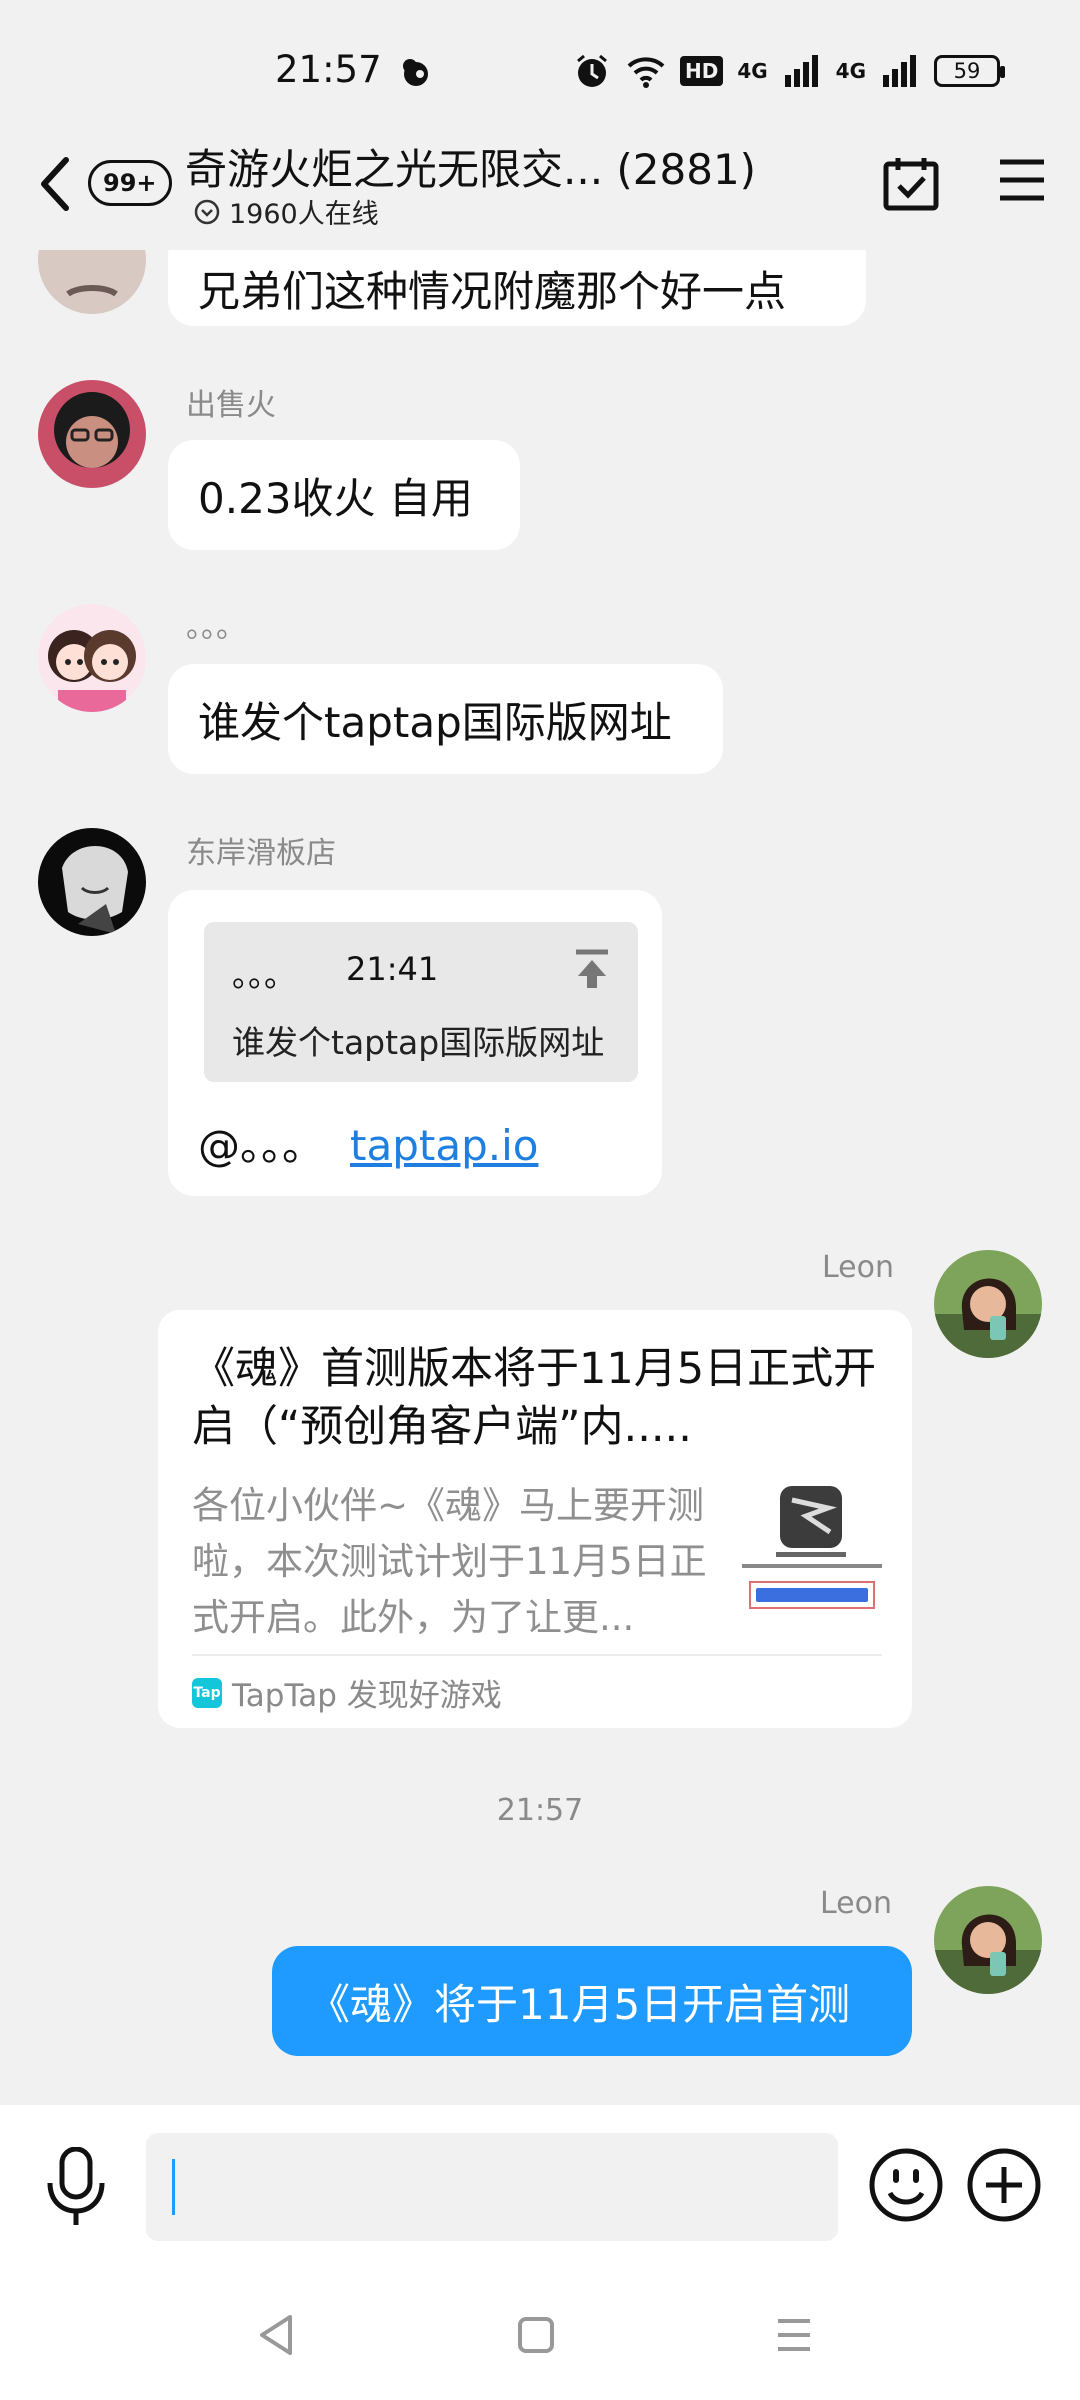  What do you see at coordinates (492, 291) in the screenshot?
I see `message-text: 兄弟们这种情况附魔那个好一点` at bounding box center [492, 291].